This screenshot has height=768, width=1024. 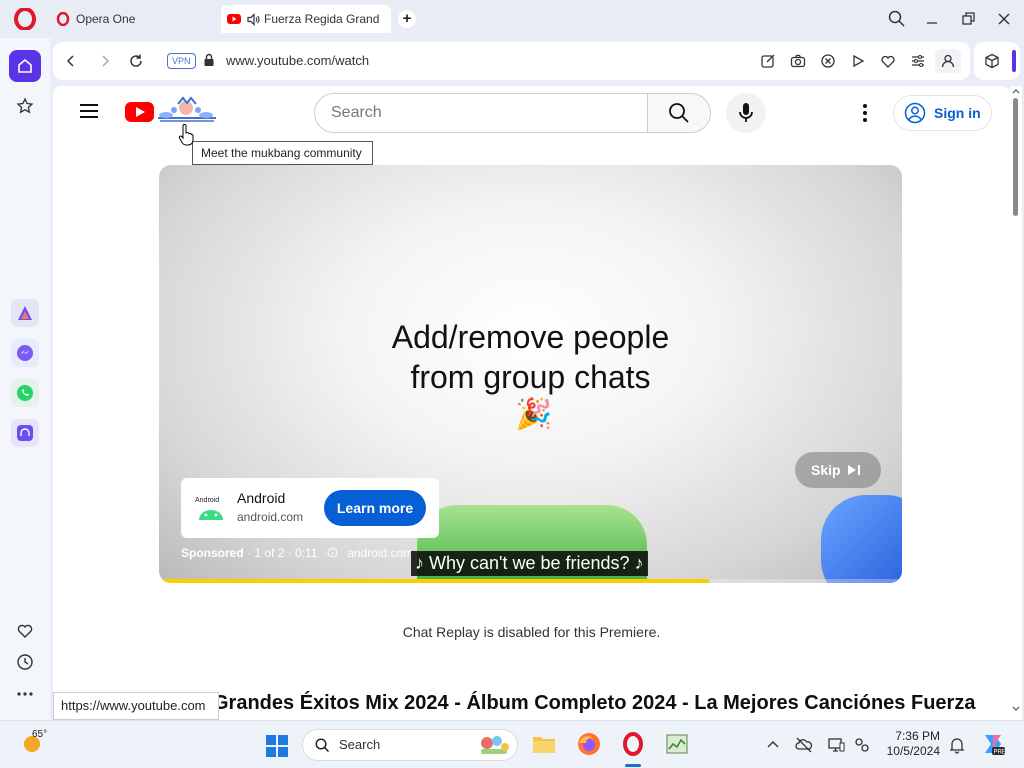 What do you see at coordinates (209, 60) in the screenshot?
I see `lock-icon` at bounding box center [209, 60].